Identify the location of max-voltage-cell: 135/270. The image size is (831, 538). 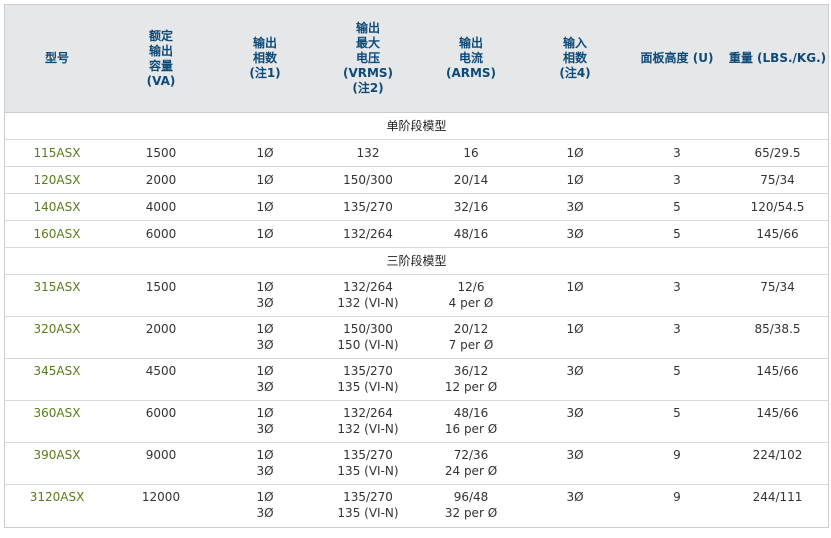
(368, 207).